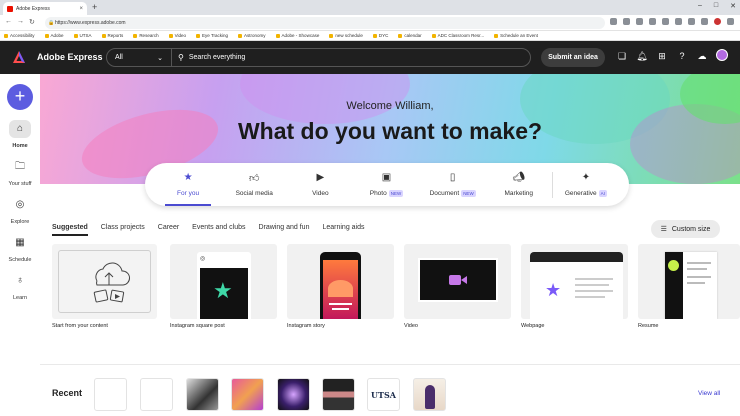  What do you see at coordinates (574, 281) in the screenshot?
I see `template-card-webpage: ★` at bounding box center [574, 281].